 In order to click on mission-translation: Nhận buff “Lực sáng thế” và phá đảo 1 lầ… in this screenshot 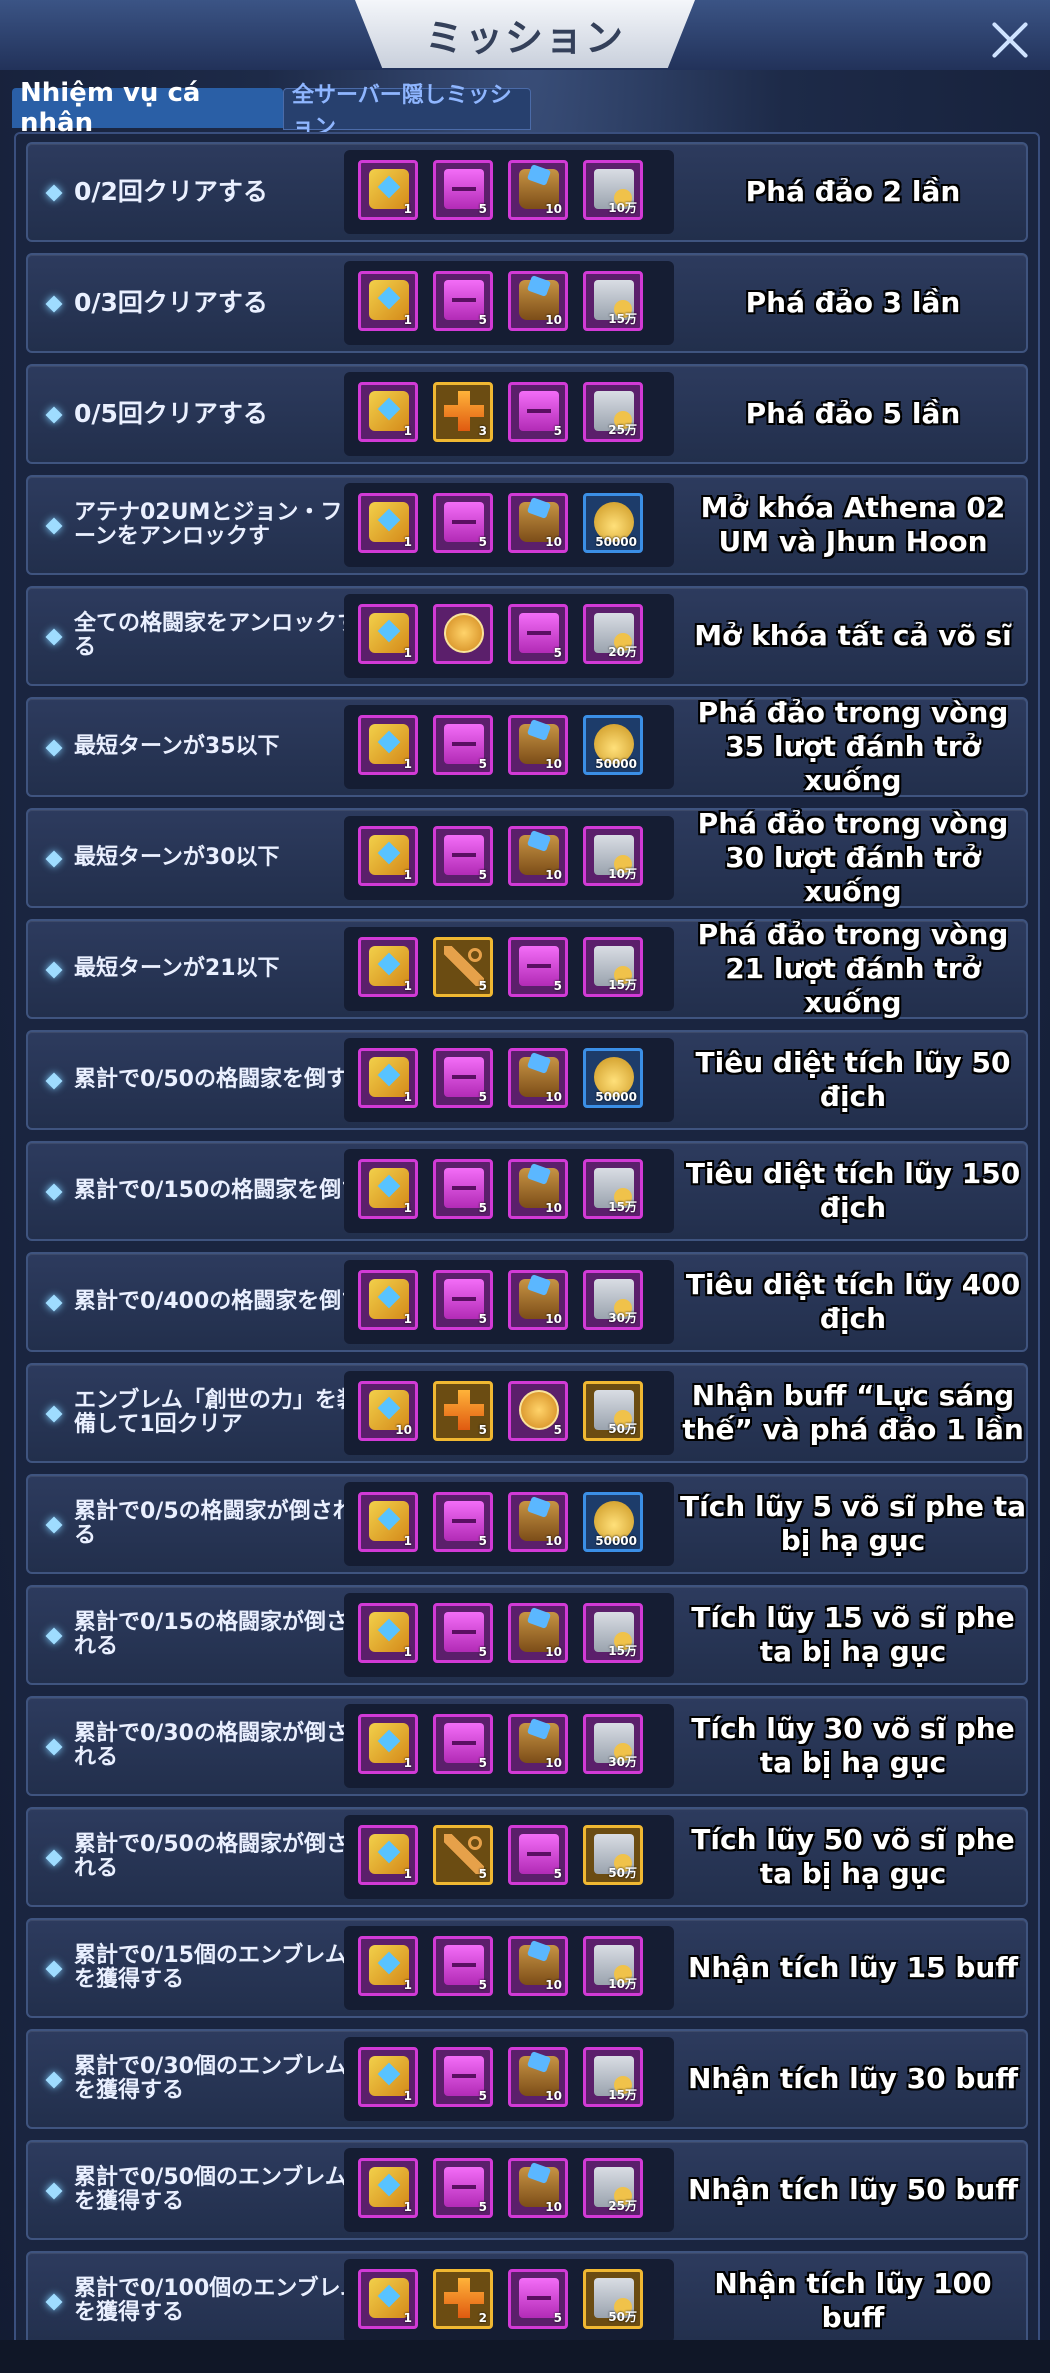, I will do `click(853, 1412)`.